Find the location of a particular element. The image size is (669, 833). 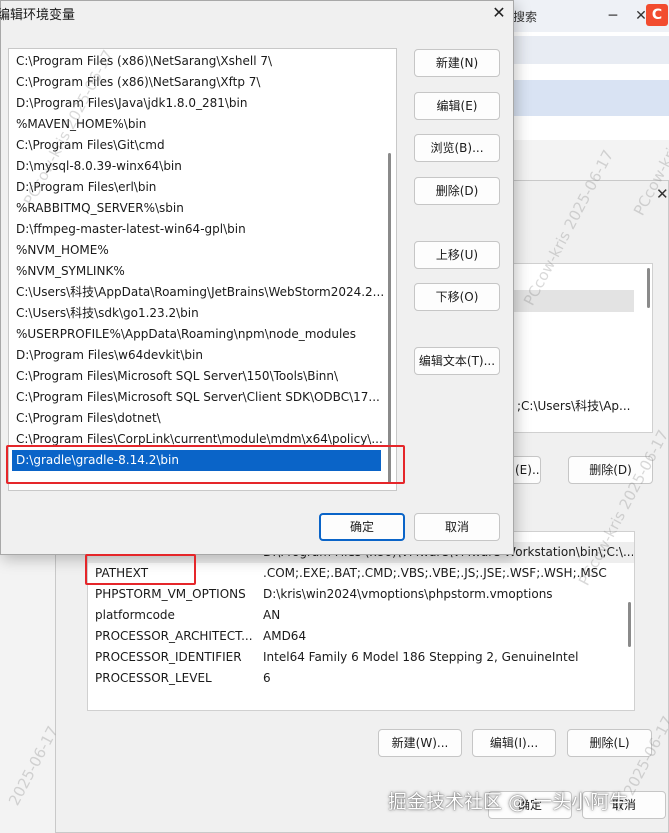

watermark-text: 2025-06-17 is located at coordinates (33, 766).